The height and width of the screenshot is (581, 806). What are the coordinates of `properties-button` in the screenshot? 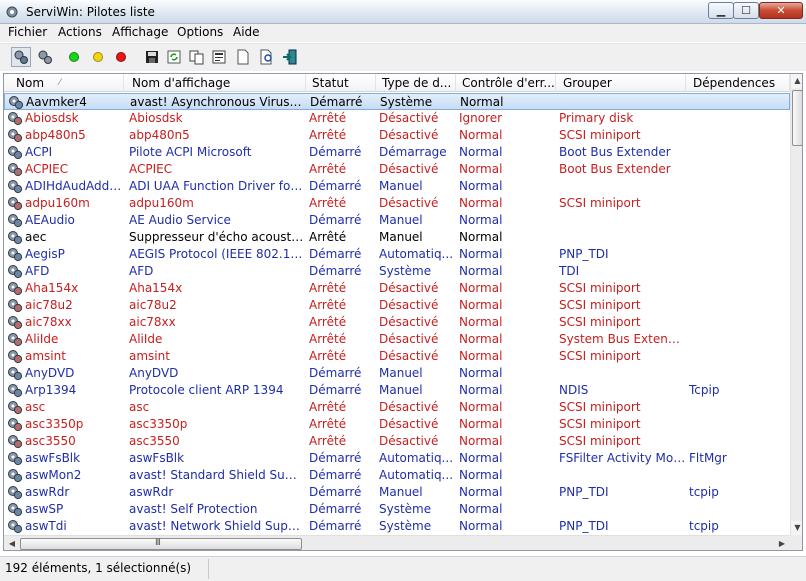 It's located at (21, 57).